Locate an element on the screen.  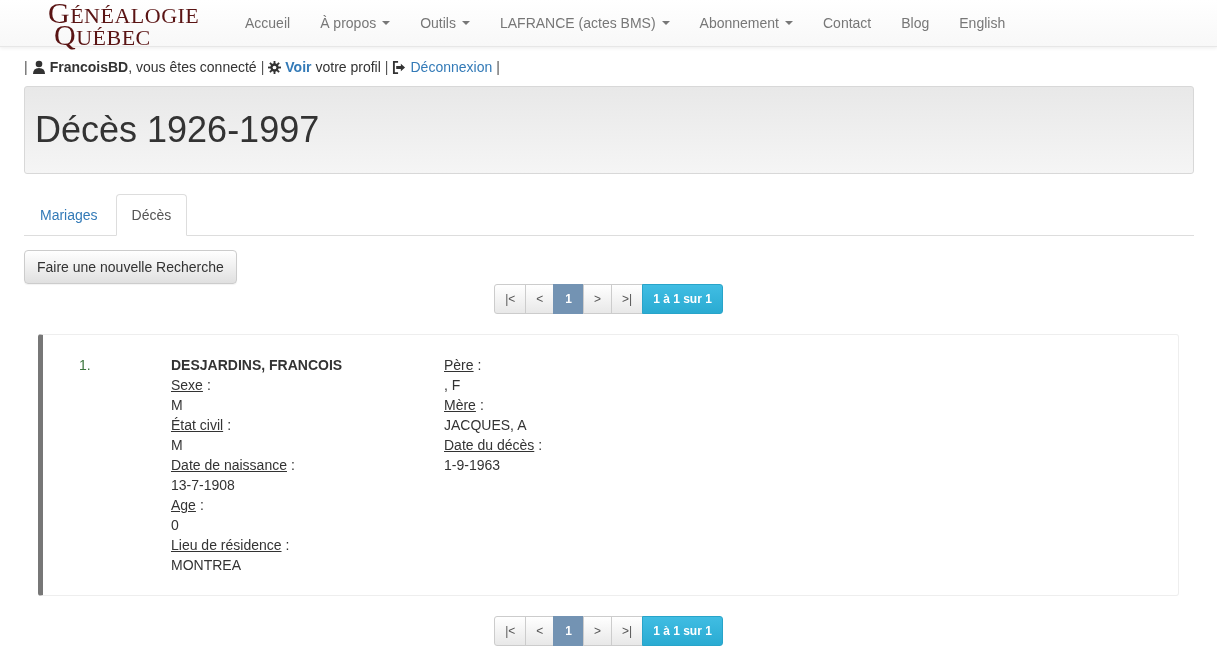
field-label: Père is located at coordinates (459, 365).